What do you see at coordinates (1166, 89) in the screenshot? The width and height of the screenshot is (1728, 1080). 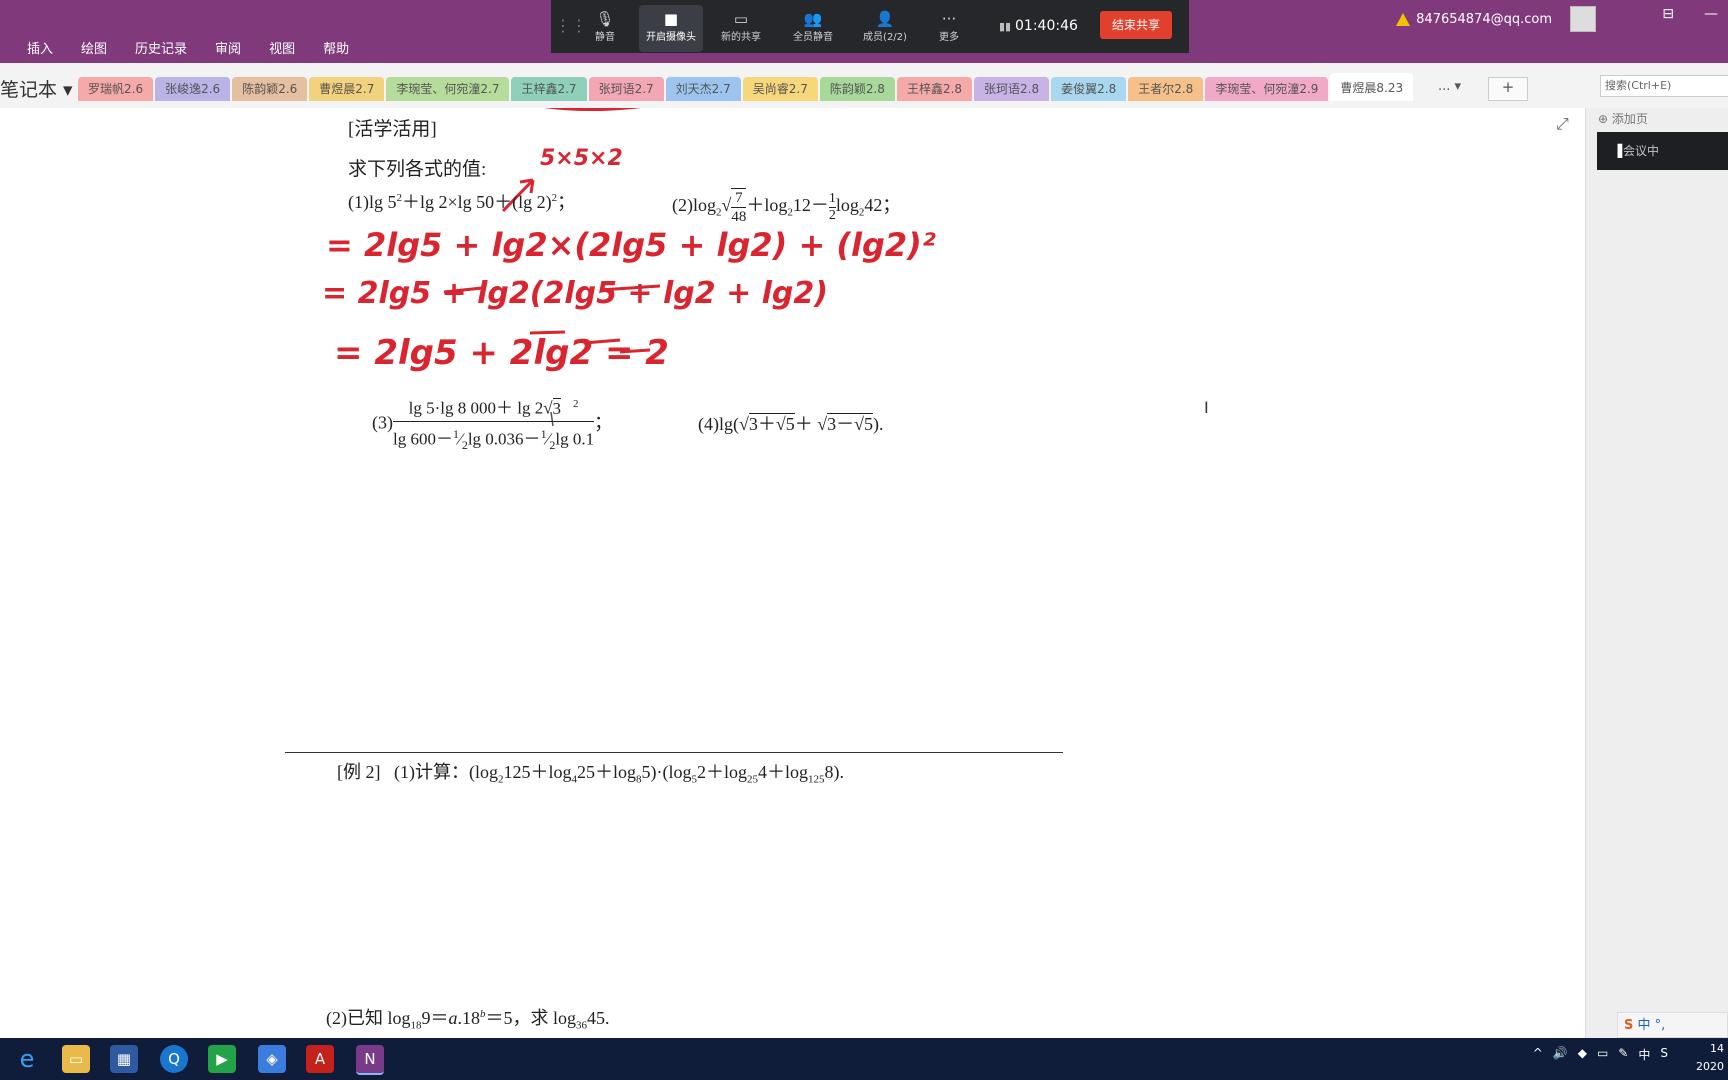 I see `section-tab: 王者尔2.8` at bounding box center [1166, 89].